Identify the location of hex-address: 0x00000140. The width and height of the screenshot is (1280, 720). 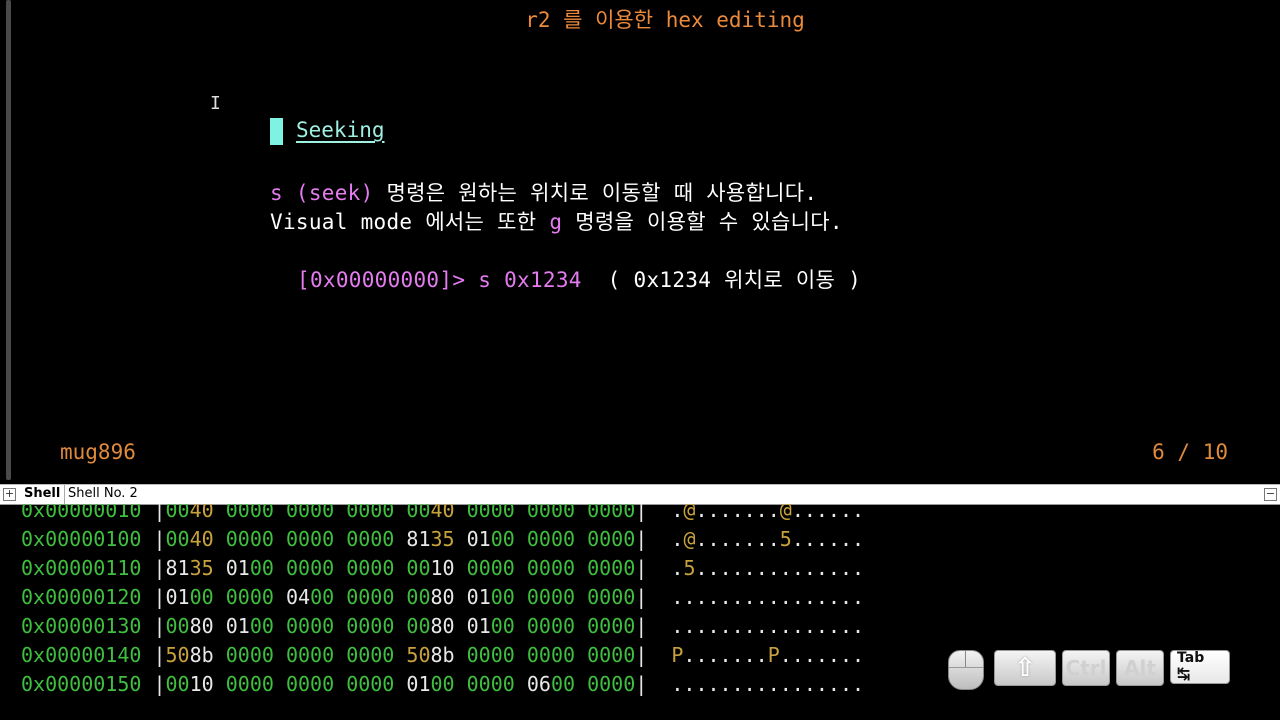
(81, 655).